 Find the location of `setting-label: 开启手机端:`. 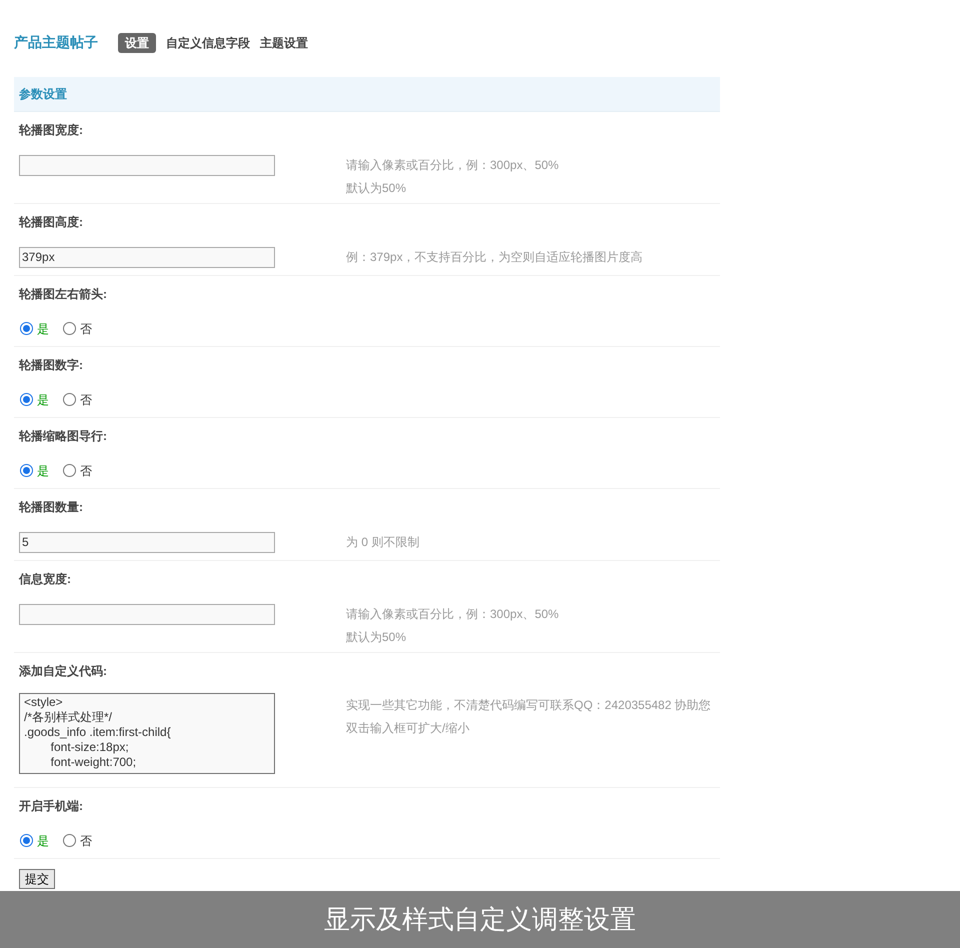

setting-label: 开启手机端: is located at coordinates (51, 806).